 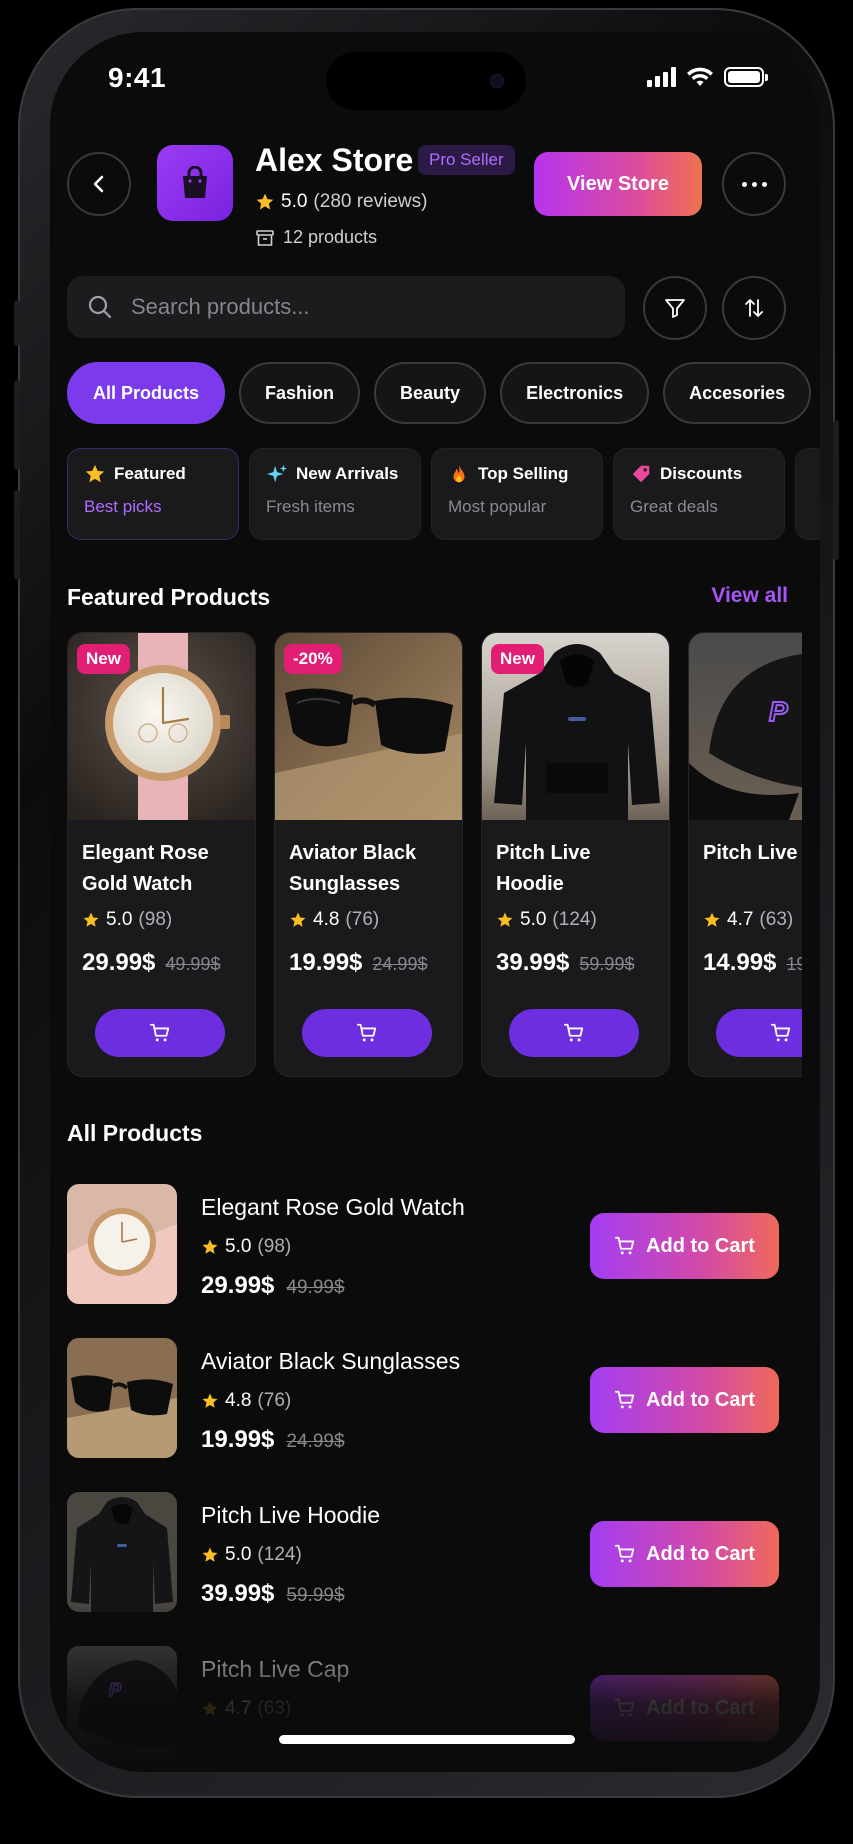 I want to click on tag-icon, so click(x=641, y=474).